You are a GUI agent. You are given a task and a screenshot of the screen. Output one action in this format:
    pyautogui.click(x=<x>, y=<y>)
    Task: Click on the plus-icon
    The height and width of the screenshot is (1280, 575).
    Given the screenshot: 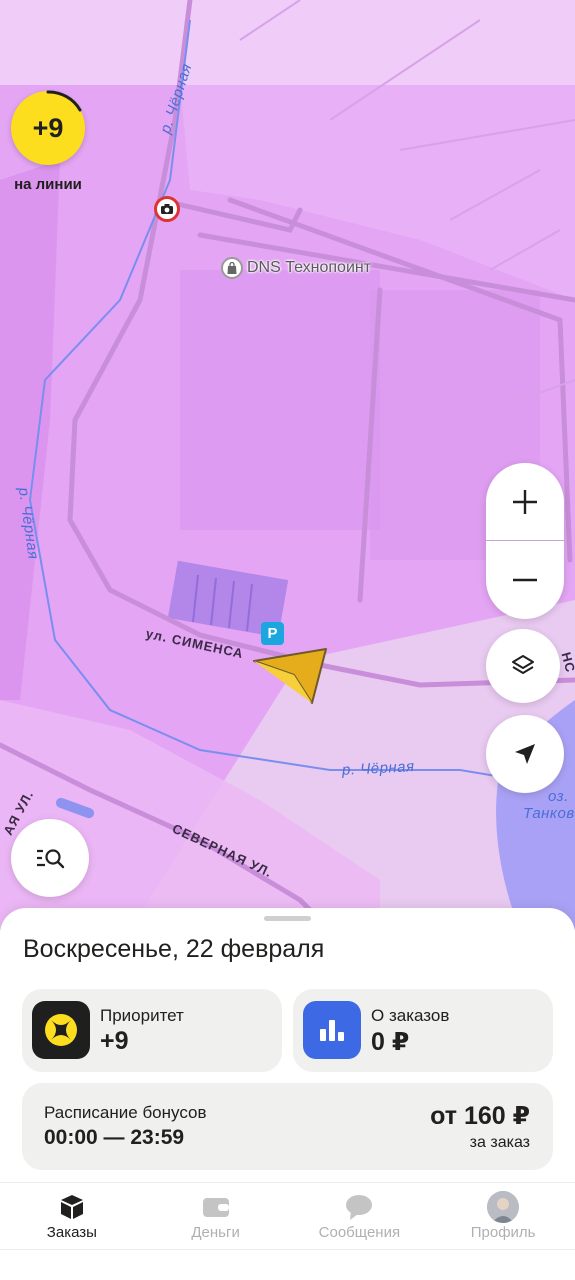 What is the action you would take?
    pyautogui.click(x=525, y=502)
    